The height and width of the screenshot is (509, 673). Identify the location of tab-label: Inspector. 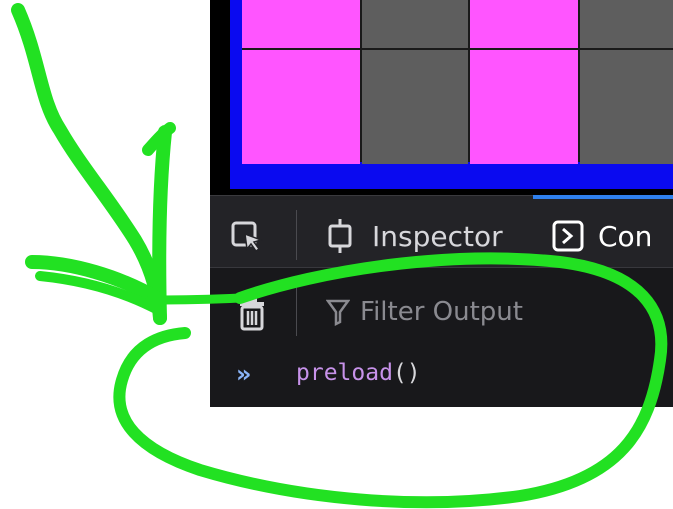
(437, 236).